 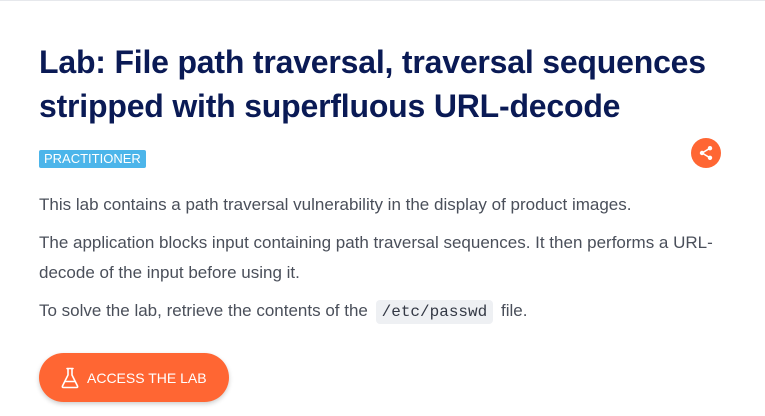 What do you see at coordinates (382, 0) in the screenshot?
I see `top-divider` at bounding box center [382, 0].